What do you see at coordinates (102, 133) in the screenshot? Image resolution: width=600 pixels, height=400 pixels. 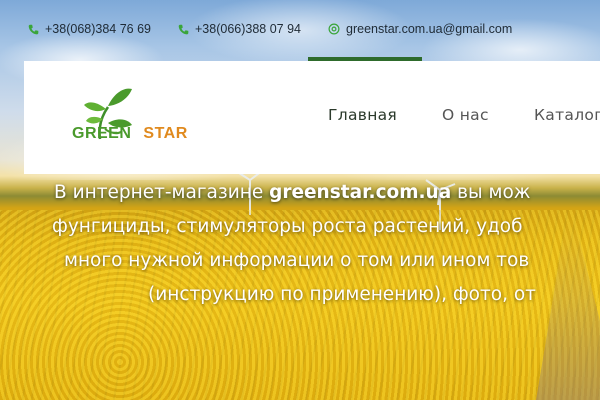 I see `logo-text-green: GREEN` at bounding box center [102, 133].